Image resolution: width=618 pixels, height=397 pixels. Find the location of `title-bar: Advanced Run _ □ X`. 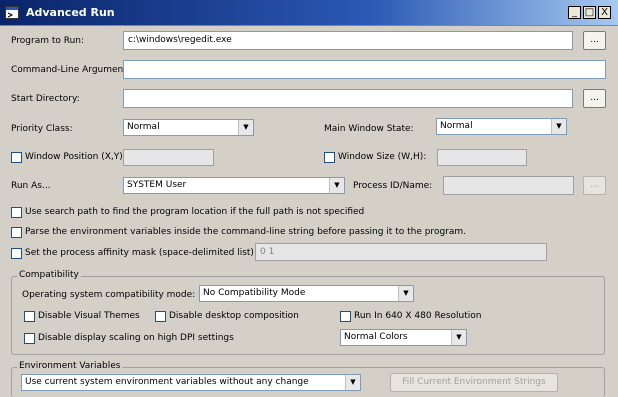

title-bar: Advanced Run _ □ X is located at coordinates (309, 13).